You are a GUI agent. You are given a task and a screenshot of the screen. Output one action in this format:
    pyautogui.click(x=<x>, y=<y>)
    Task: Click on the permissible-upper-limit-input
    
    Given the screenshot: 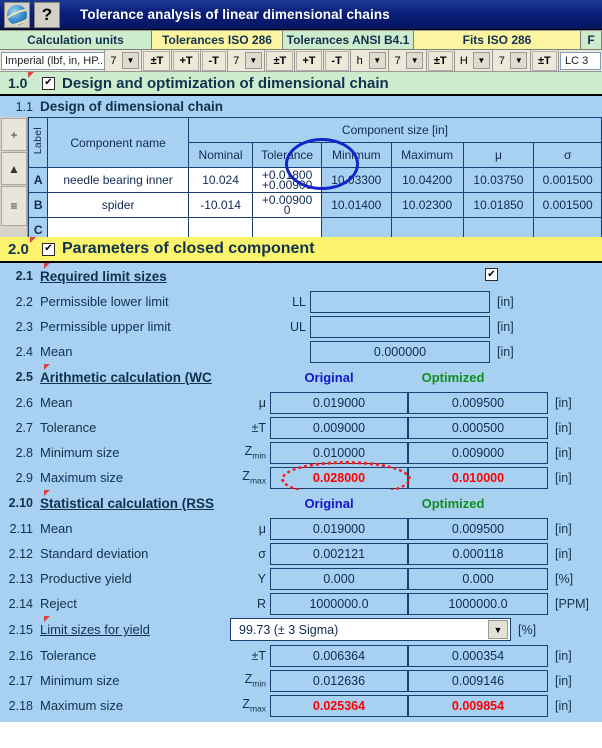 What is the action you would take?
    pyautogui.click(x=400, y=326)
    